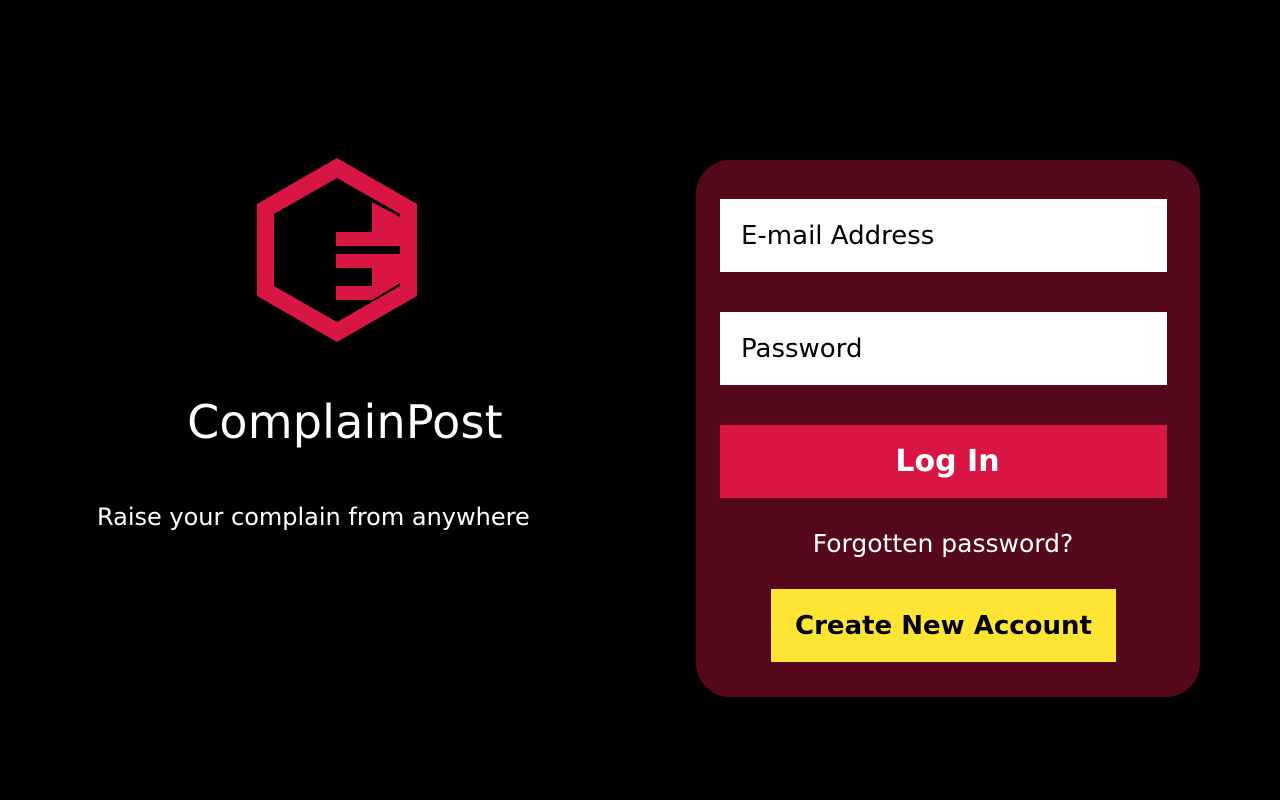 The width and height of the screenshot is (1280, 800). What do you see at coordinates (943, 625) in the screenshot?
I see `create-account-button: Create New Account` at bounding box center [943, 625].